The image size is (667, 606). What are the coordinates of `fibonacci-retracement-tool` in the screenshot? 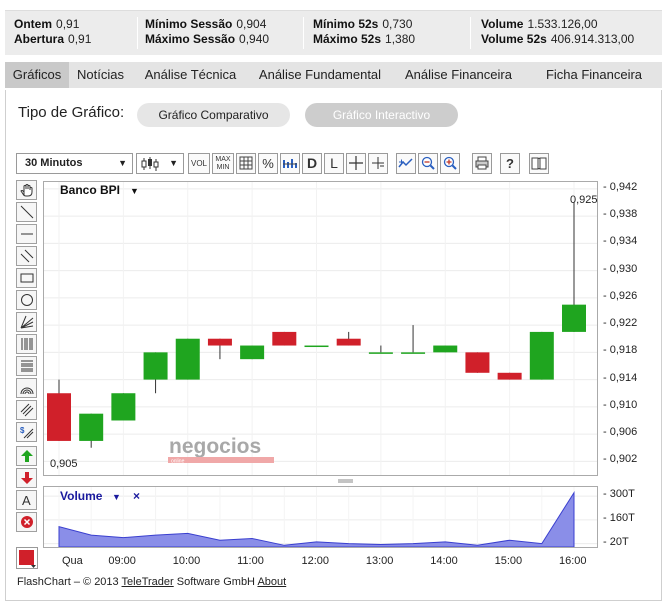 It's located at (26, 366).